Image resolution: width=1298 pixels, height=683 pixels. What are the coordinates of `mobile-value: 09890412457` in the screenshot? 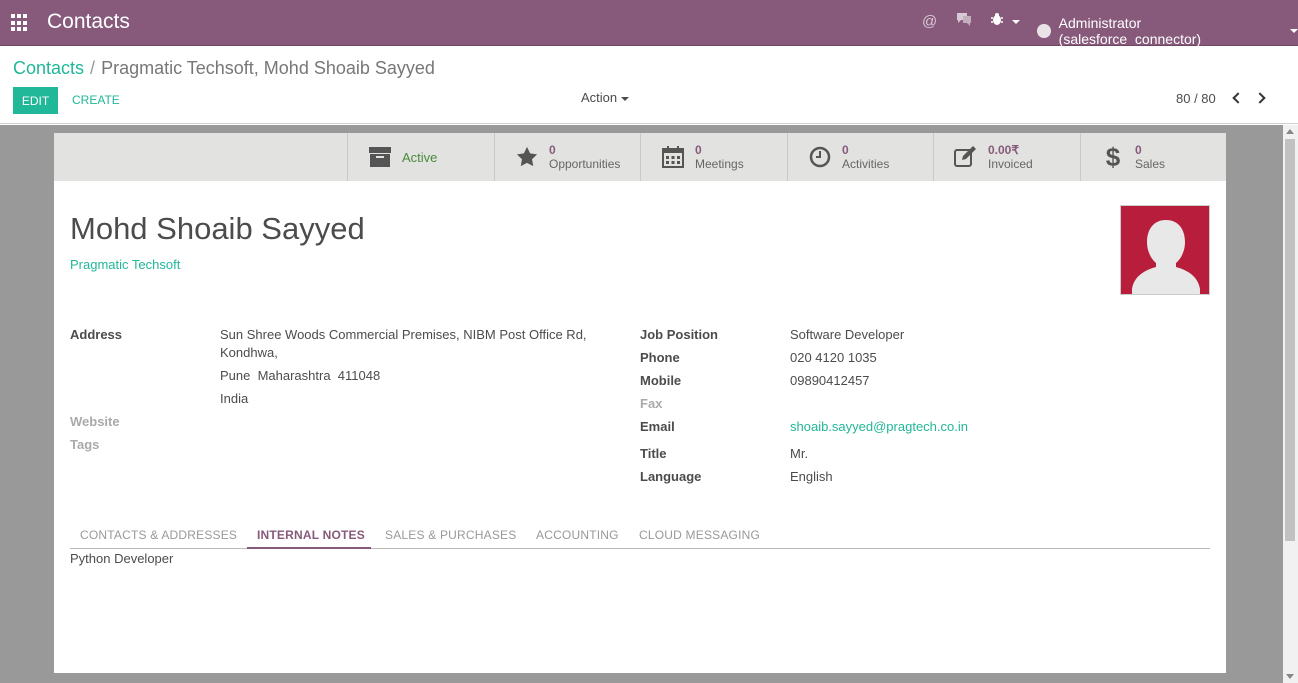 It's located at (830, 380).